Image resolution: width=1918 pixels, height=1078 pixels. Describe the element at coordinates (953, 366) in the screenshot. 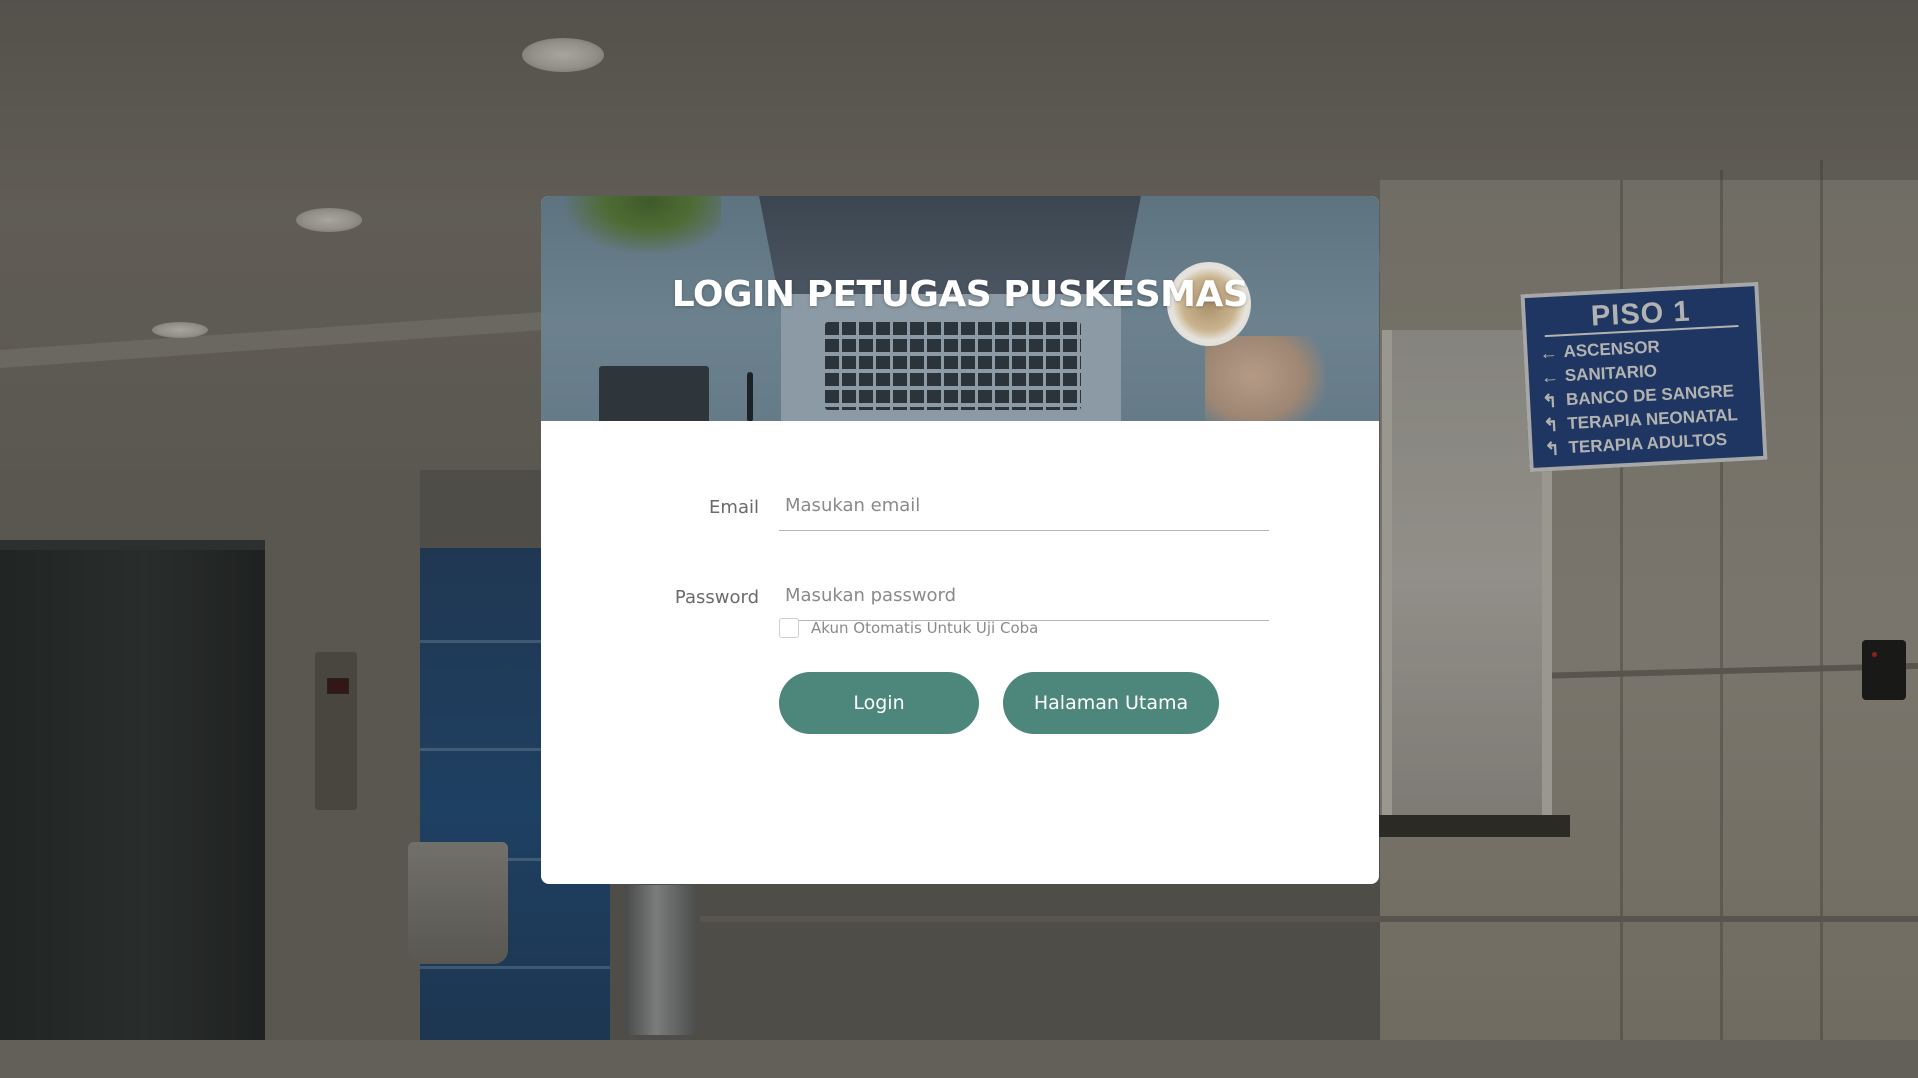

I see `keyboard-rows` at that location.